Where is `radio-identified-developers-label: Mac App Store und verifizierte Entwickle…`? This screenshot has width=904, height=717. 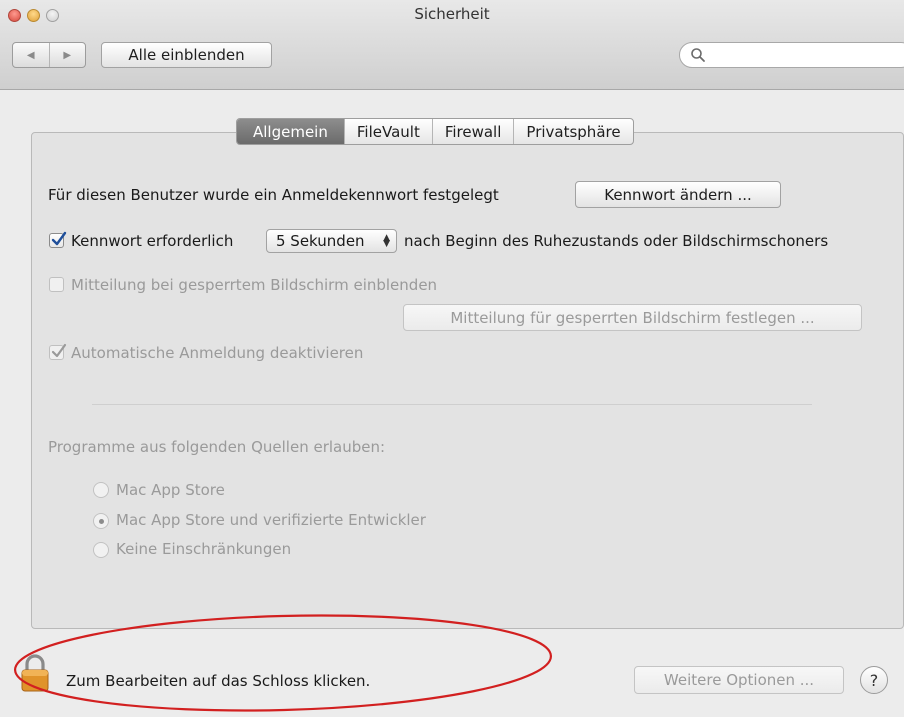
radio-identified-developers-label: Mac App Store und verifizierte Entwickle… is located at coordinates (271, 520).